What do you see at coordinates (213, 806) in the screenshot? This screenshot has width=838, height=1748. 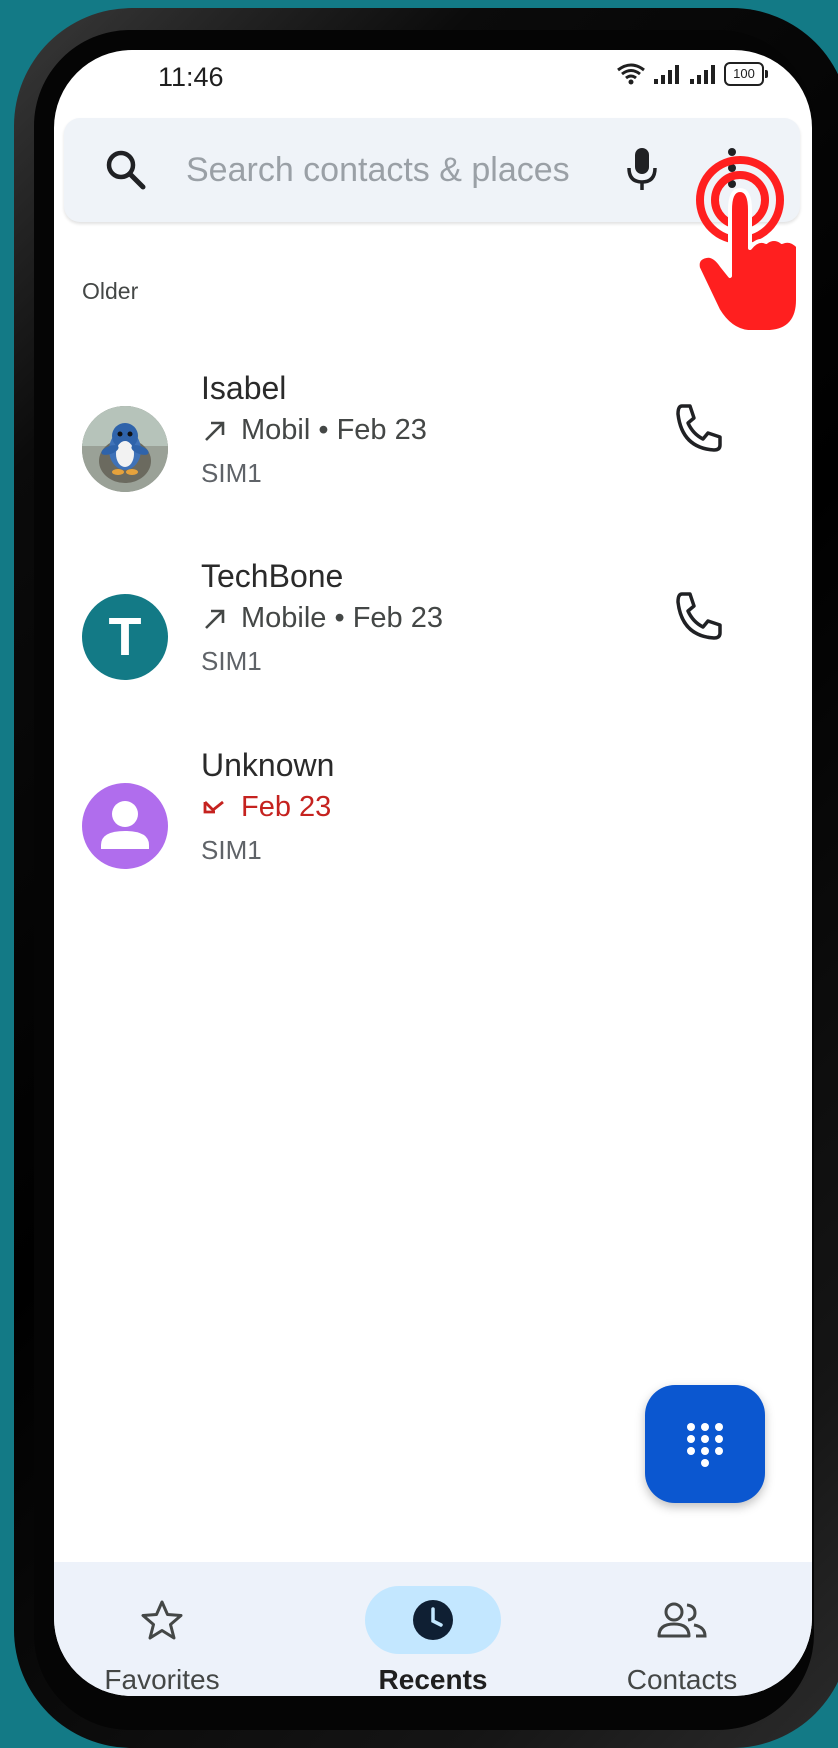 I see `missed-call-icon` at bounding box center [213, 806].